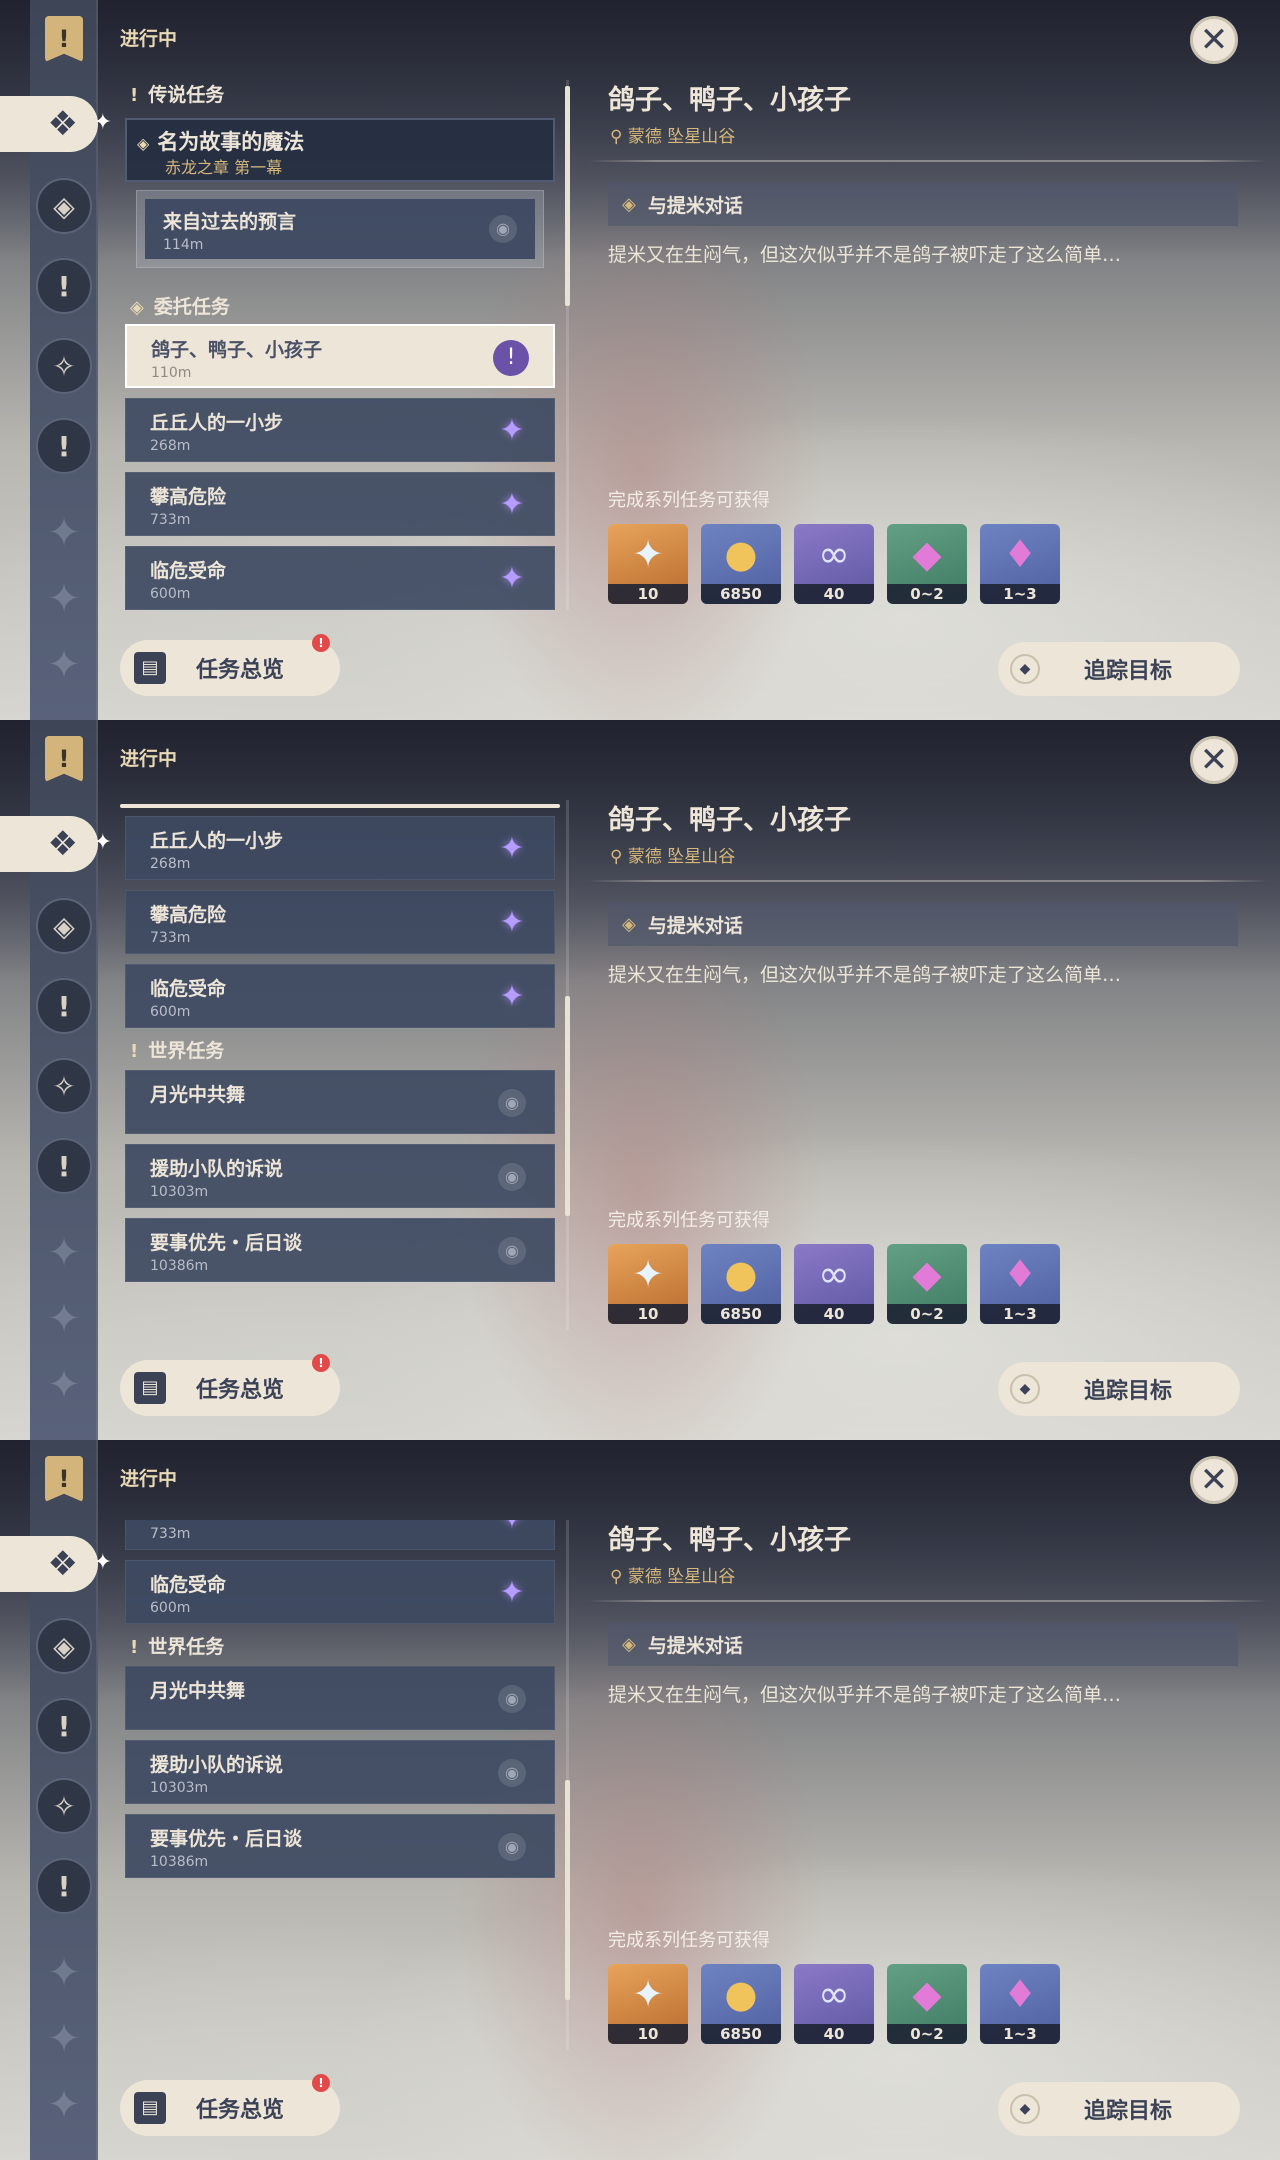 The width and height of the screenshot is (1280, 2160). What do you see at coordinates (340, 356) in the screenshot?
I see `commission-item-active: 鸽子、鸭子、小孩子 110m !` at bounding box center [340, 356].